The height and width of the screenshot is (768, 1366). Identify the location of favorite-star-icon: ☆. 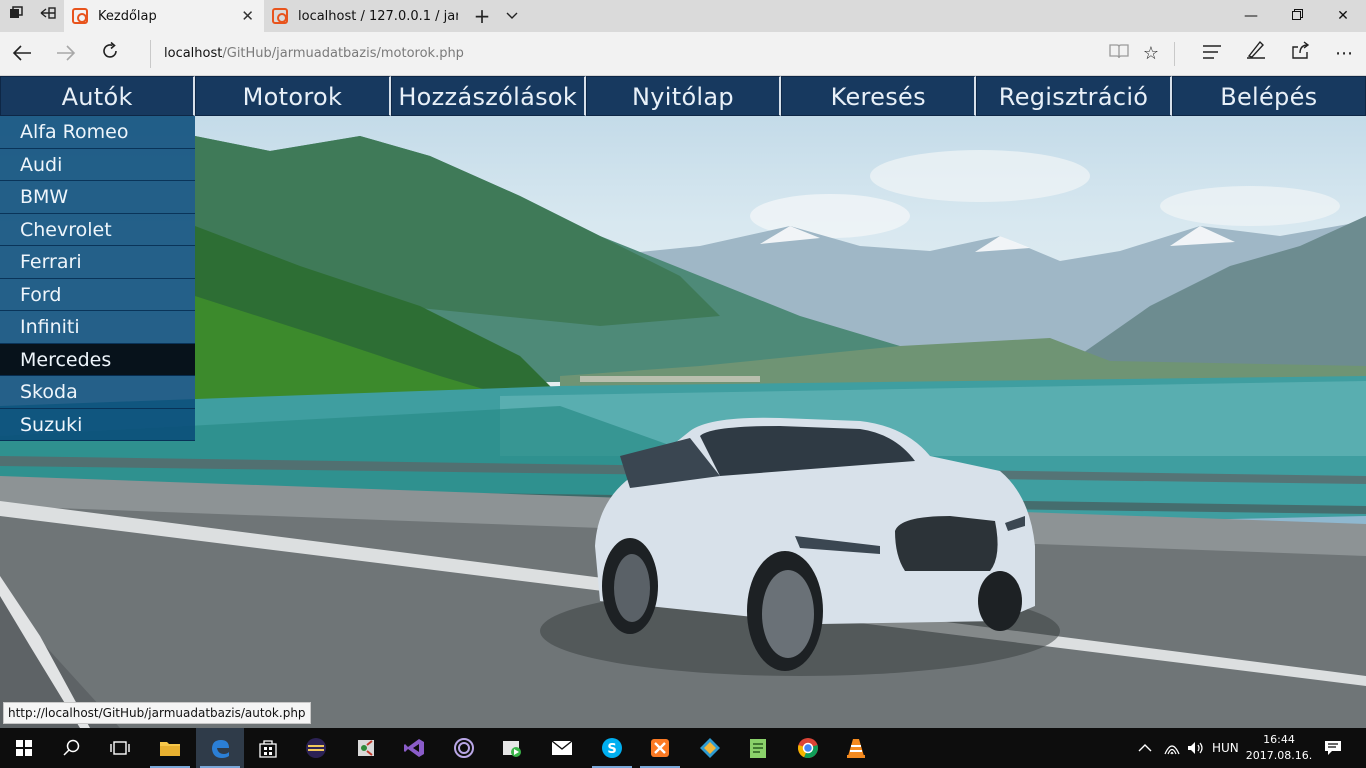
(1151, 54).